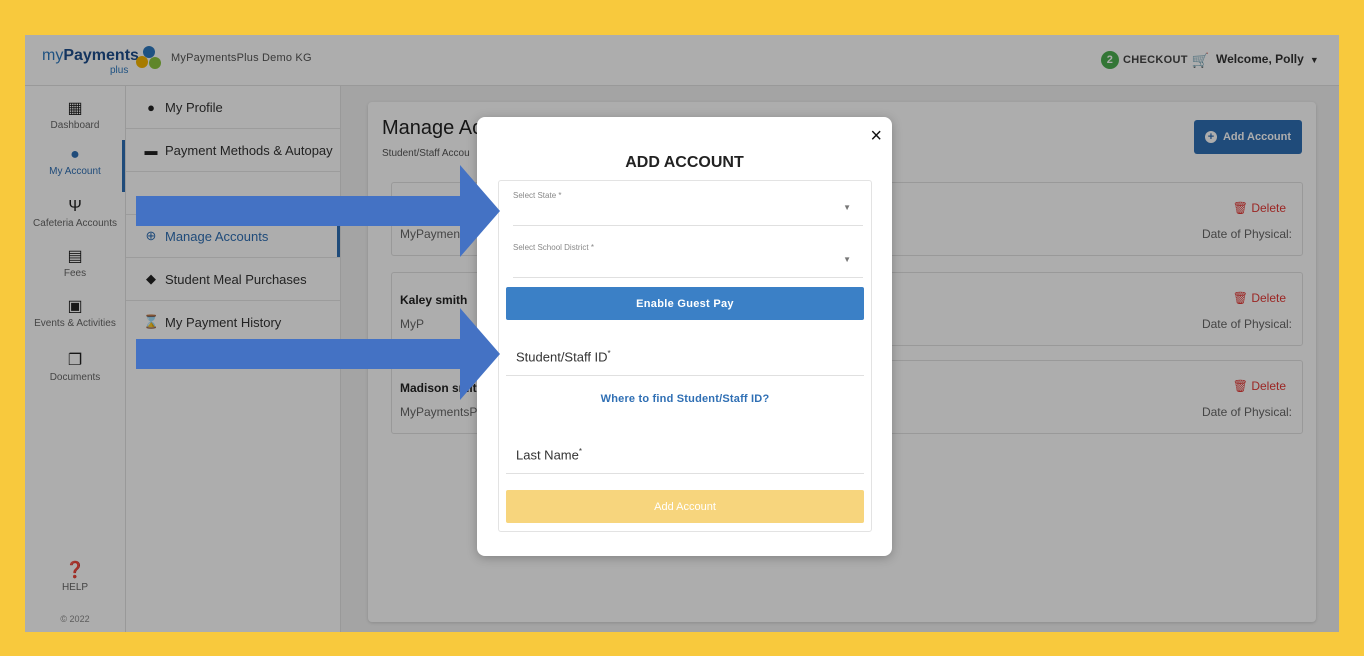  I want to click on annotation-arrow-student-id, so click(318, 354).